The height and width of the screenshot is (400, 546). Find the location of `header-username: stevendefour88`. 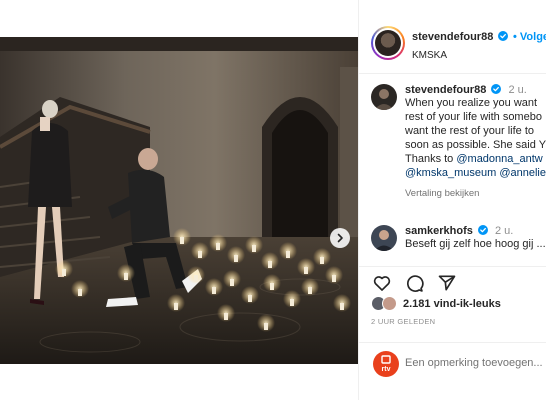

header-username: stevendefour88 is located at coordinates (452, 37).